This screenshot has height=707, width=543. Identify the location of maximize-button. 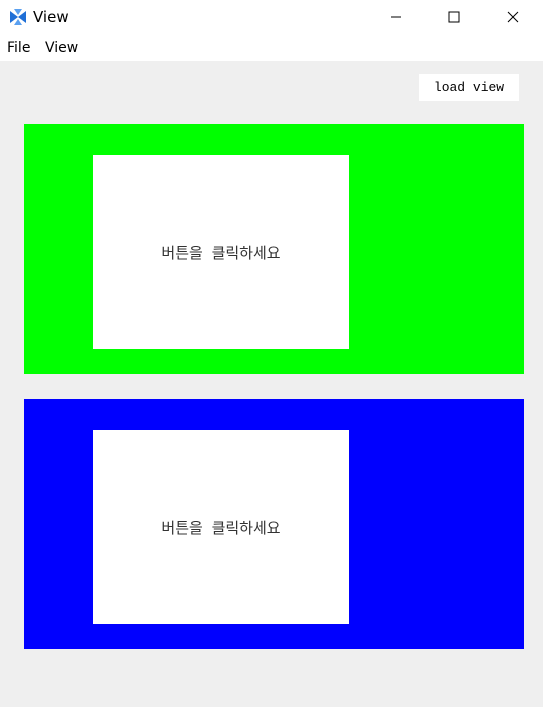
(454, 17).